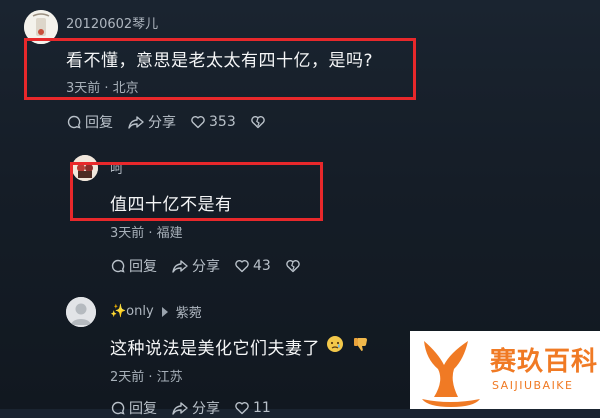 This screenshot has height=418, width=600. I want to click on comment-meta: 3天前 · 福建, so click(146, 233).